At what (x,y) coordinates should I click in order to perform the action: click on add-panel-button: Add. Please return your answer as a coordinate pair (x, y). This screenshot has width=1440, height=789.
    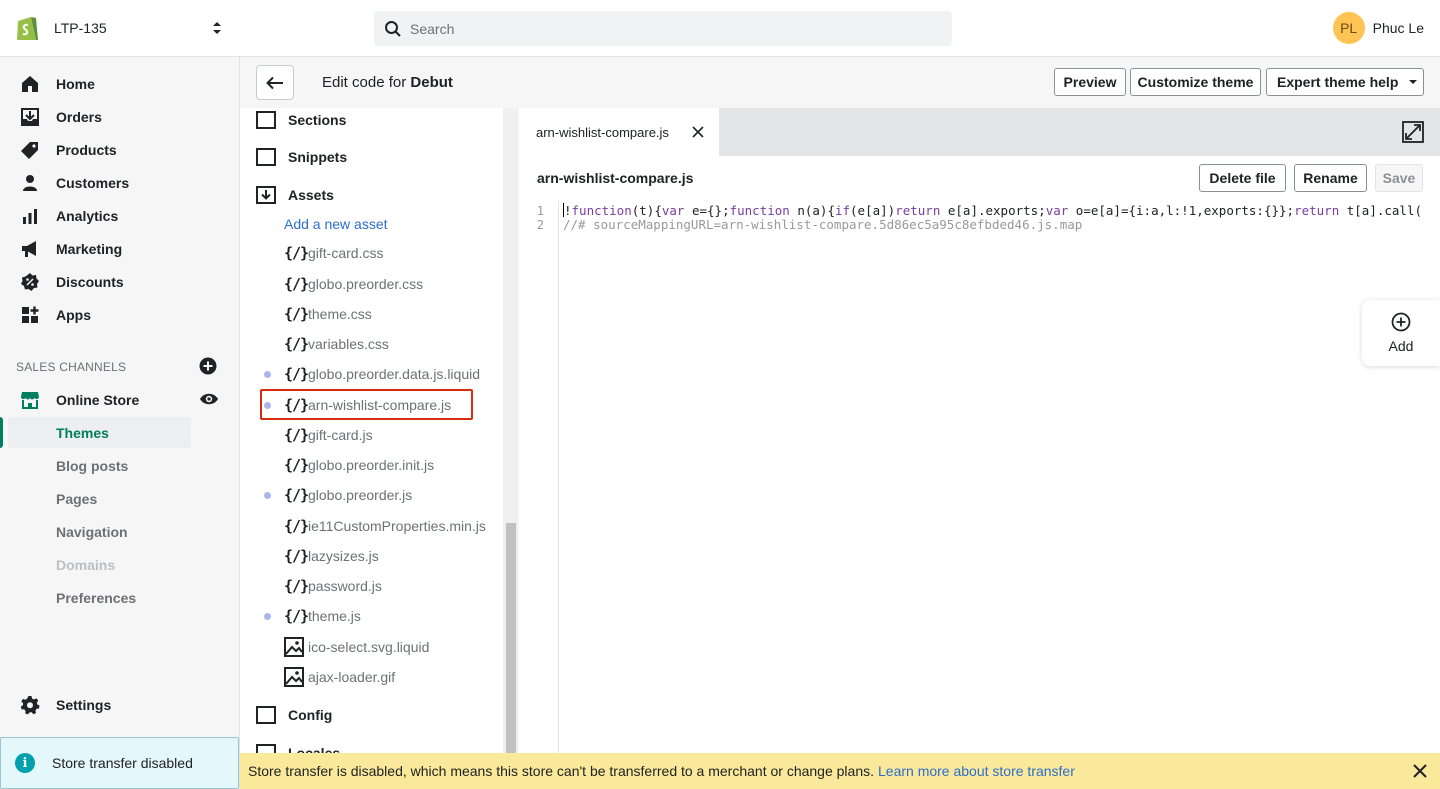
    Looking at the image, I should click on (1401, 333).